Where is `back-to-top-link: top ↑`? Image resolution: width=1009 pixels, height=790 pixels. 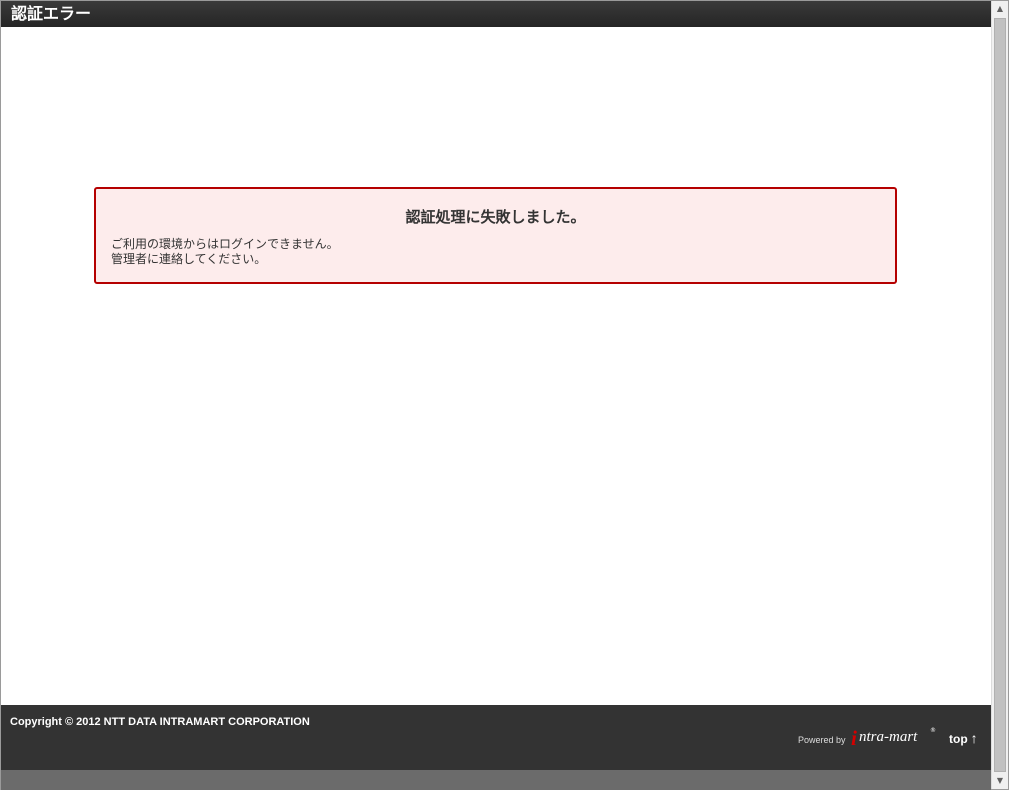
back-to-top-link: top ↑ is located at coordinates (963, 738).